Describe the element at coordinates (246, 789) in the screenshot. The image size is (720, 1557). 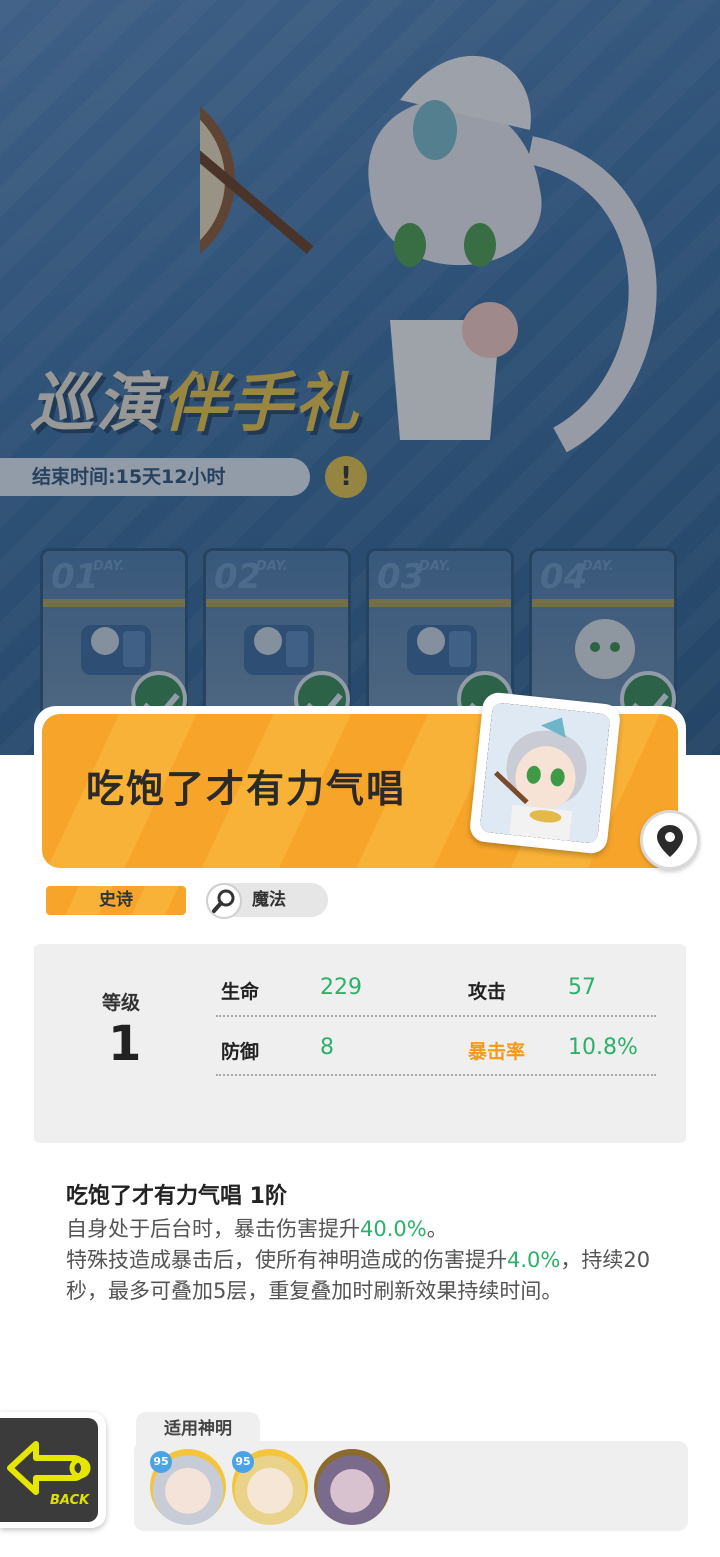
I see `item-name: 吃饱了才有力气唱` at that location.